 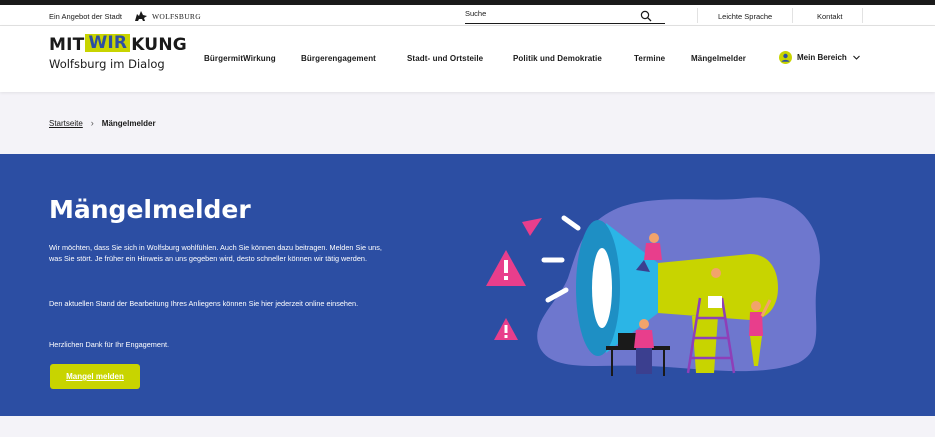 I want to click on user-icon, so click(x=785, y=57).